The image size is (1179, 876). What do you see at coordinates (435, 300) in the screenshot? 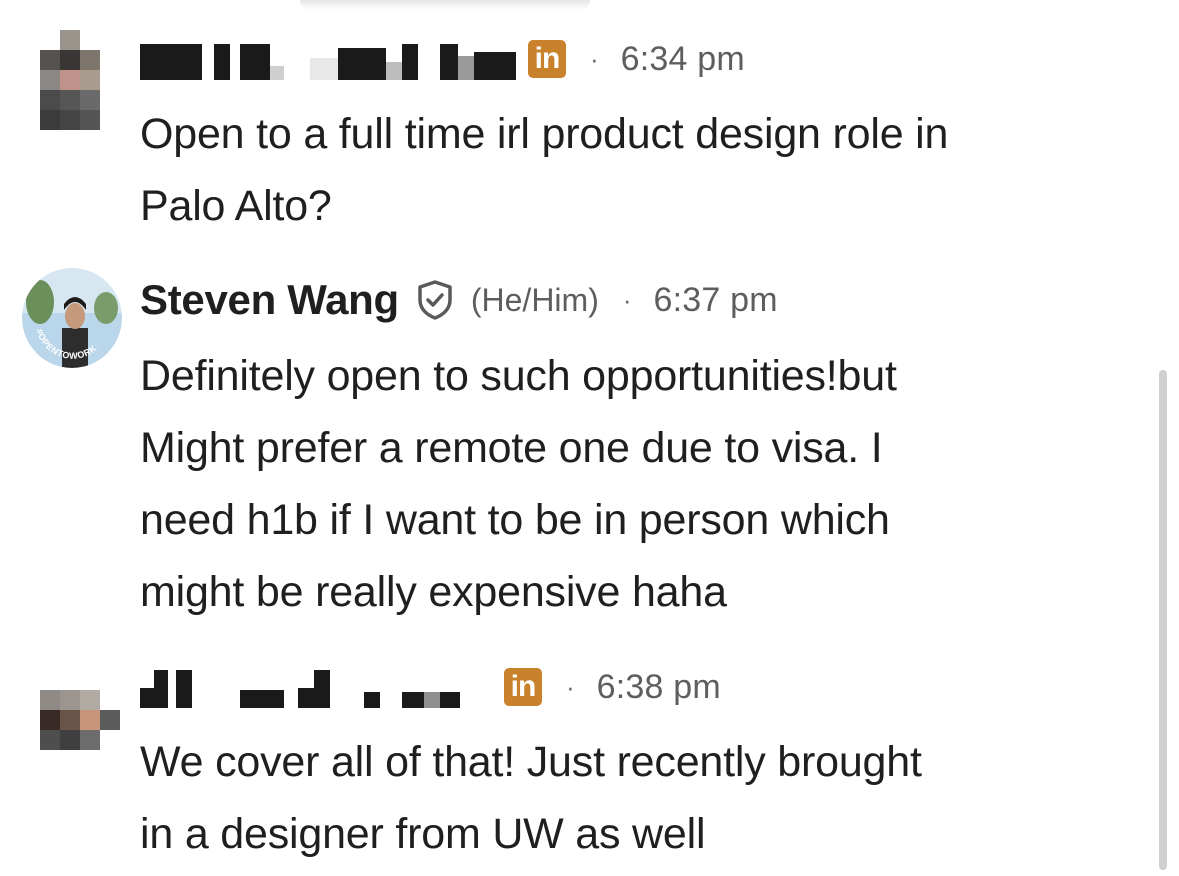
I see `shield-check-icon` at bounding box center [435, 300].